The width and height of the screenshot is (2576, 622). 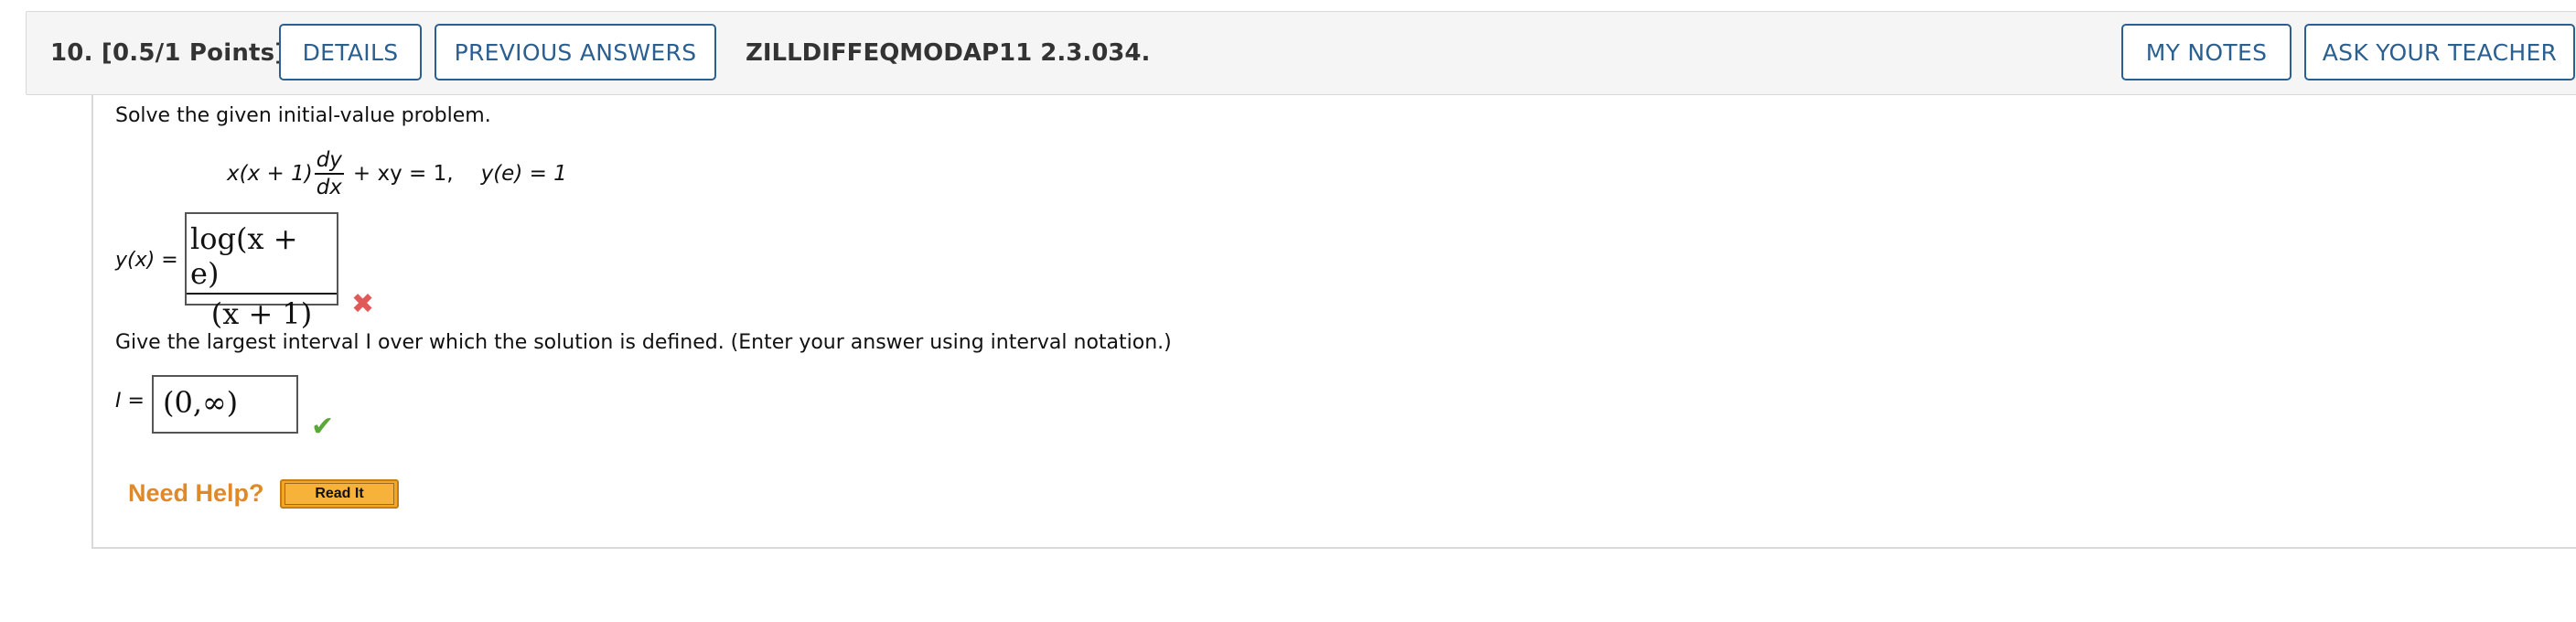 What do you see at coordinates (403, 174) in the screenshot?
I see `equation-rhs: + xy = 1,` at bounding box center [403, 174].